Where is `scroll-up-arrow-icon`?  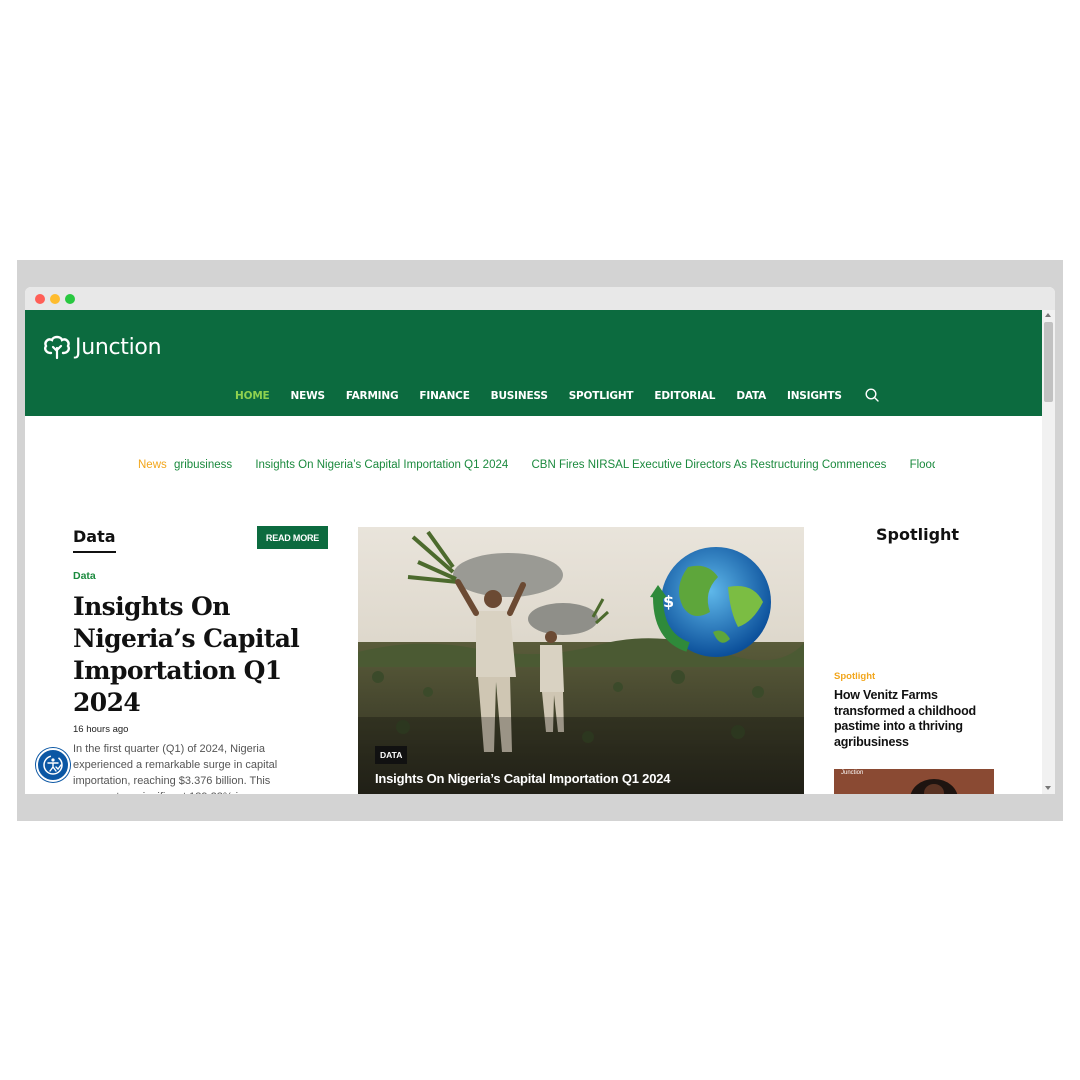 scroll-up-arrow-icon is located at coordinates (1048, 315).